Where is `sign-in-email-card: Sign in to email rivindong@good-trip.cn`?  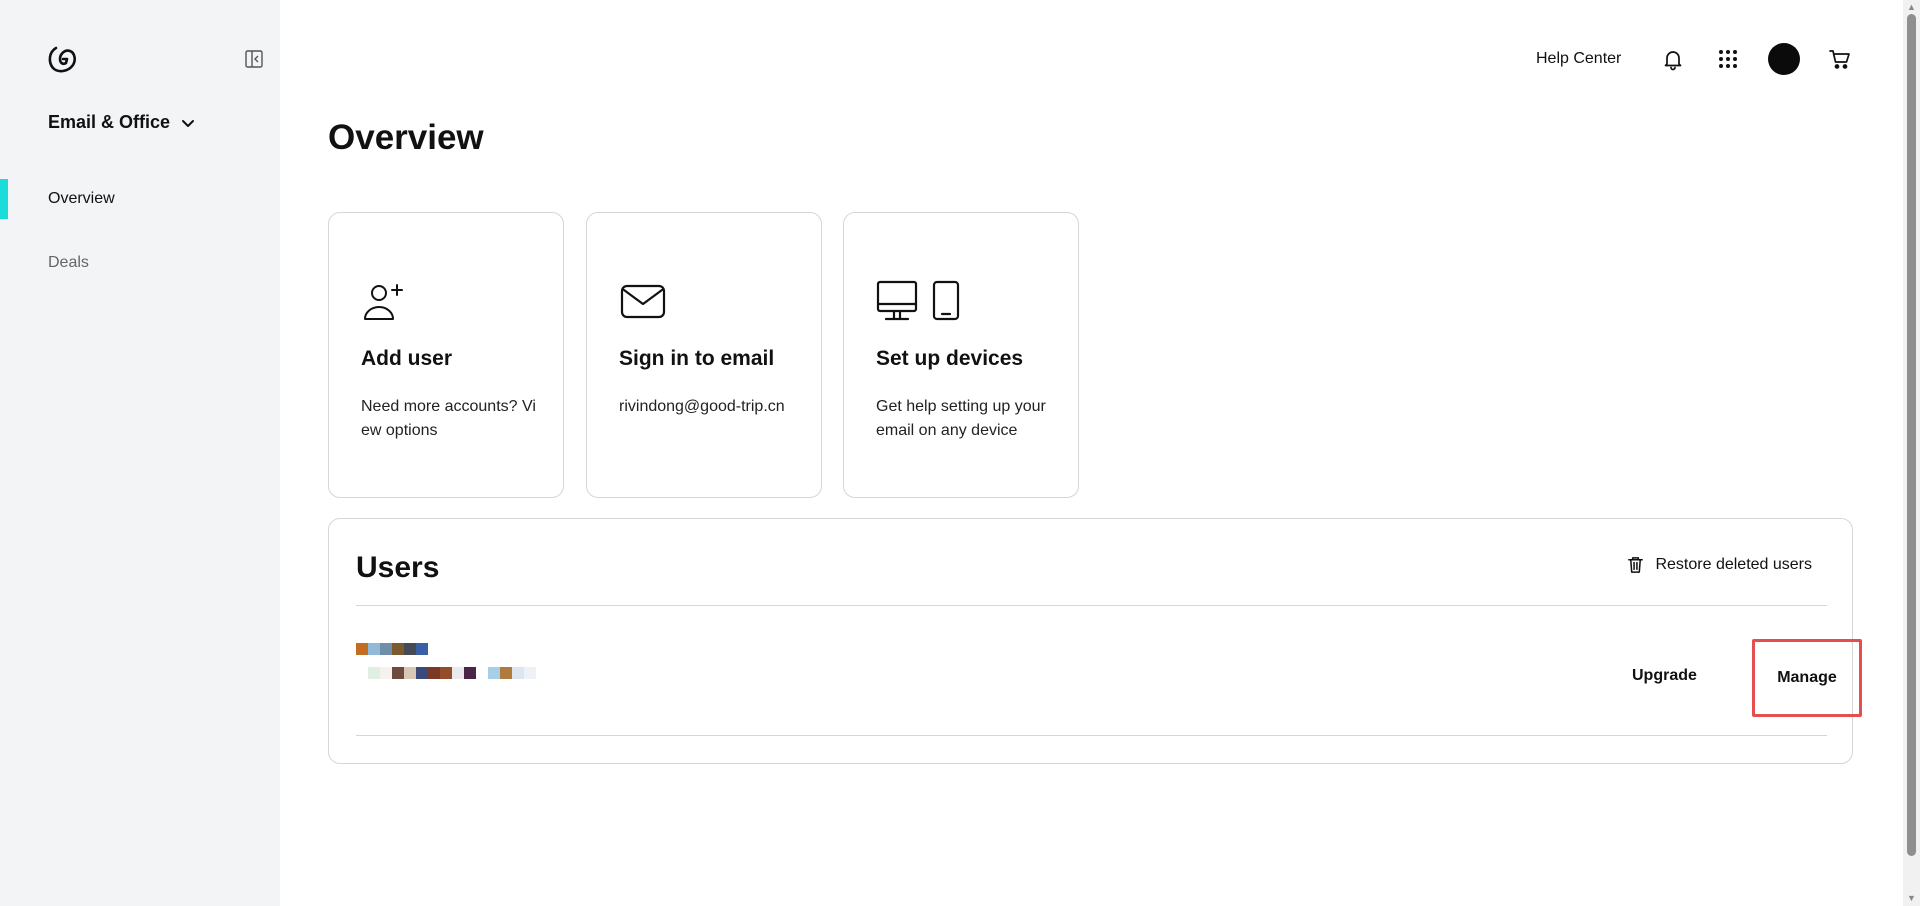
sign-in-email-card: Sign in to email rivindong@good-trip.cn is located at coordinates (704, 355).